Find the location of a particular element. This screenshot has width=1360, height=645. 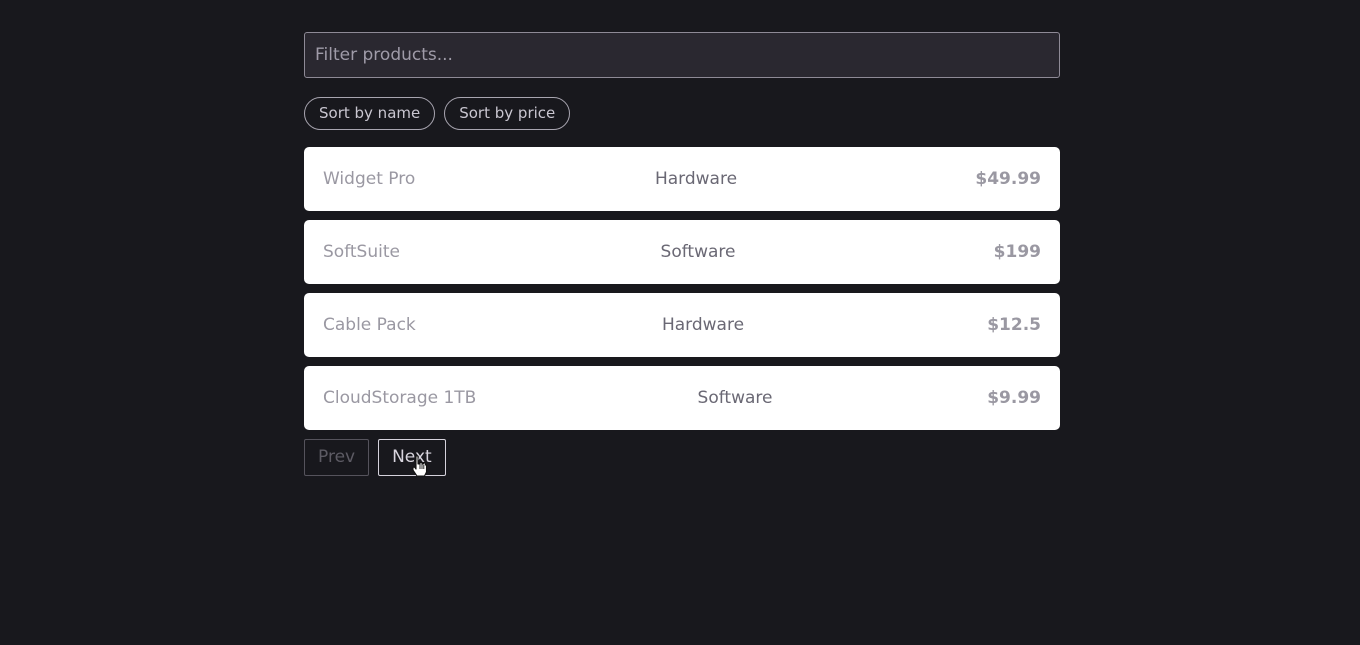

product-row: SoftSuite Software $199 is located at coordinates (682, 252).